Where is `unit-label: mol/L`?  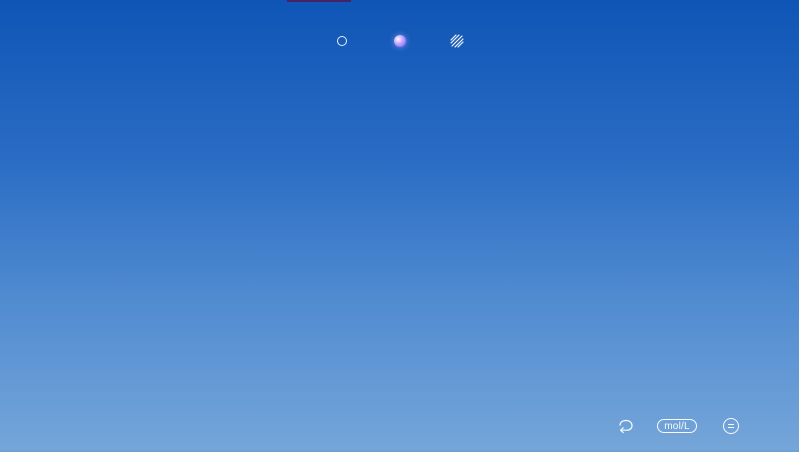 unit-label: mol/L is located at coordinates (677, 426).